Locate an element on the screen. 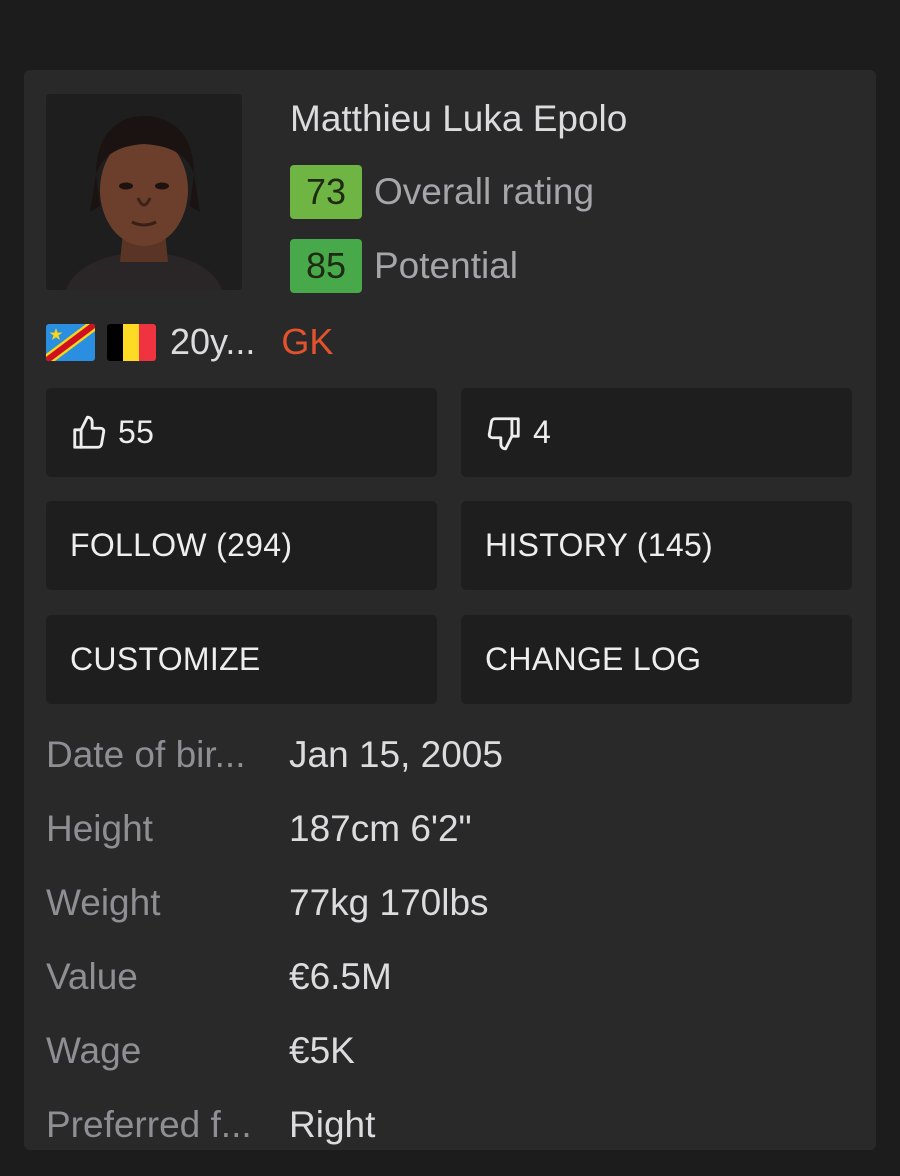 The image size is (900, 1176). info-label: Height is located at coordinates (99, 828).